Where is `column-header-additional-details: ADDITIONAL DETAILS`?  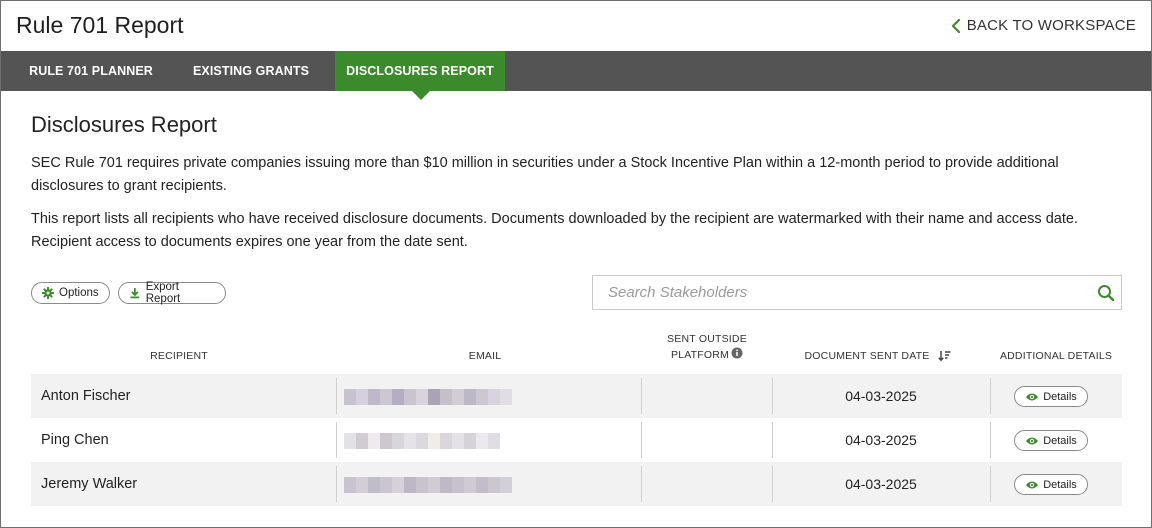
column-header-additional-details: ADDITIONAL DETAILS is located at coordinates (1056, 356).